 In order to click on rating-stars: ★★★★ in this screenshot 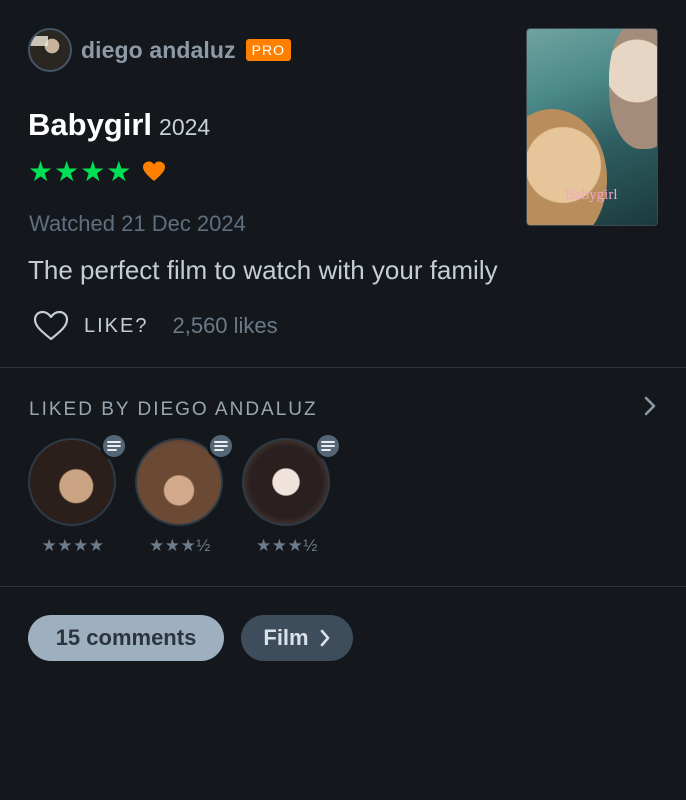, I will do `click(80, 171)`.